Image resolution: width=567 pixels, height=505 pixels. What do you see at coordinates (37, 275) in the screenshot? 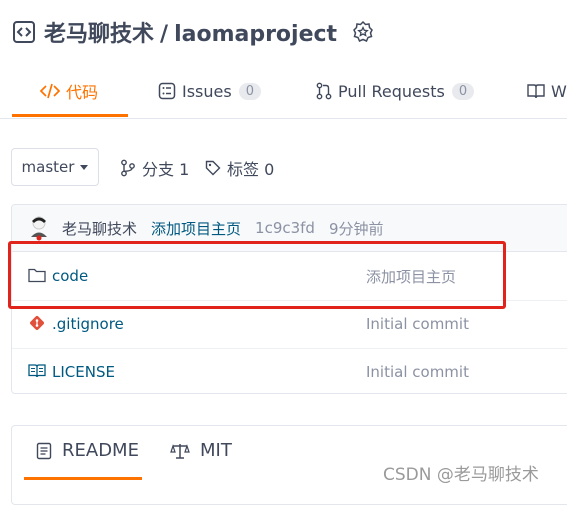
I see `folder-icon` at bounding box center [37, 275].